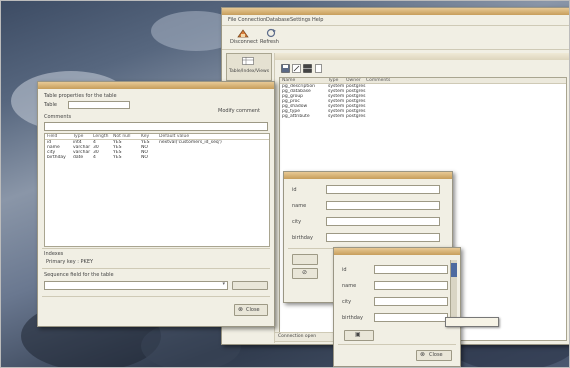 The height and width of the screenshot is (368, 570). I want to click on record1-ok-button, so click(305, 259).